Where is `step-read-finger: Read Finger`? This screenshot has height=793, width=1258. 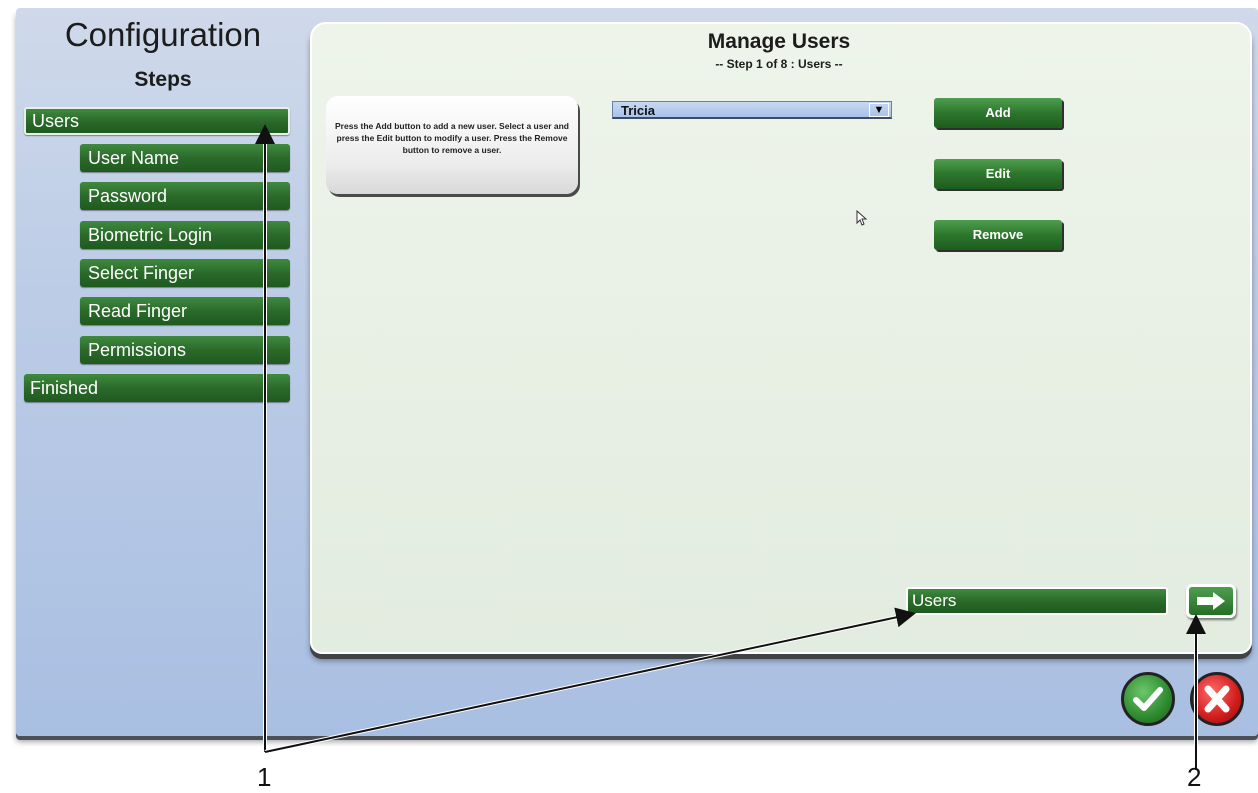 step-read-finger: Read Finger is located at coordinates (185, 311).